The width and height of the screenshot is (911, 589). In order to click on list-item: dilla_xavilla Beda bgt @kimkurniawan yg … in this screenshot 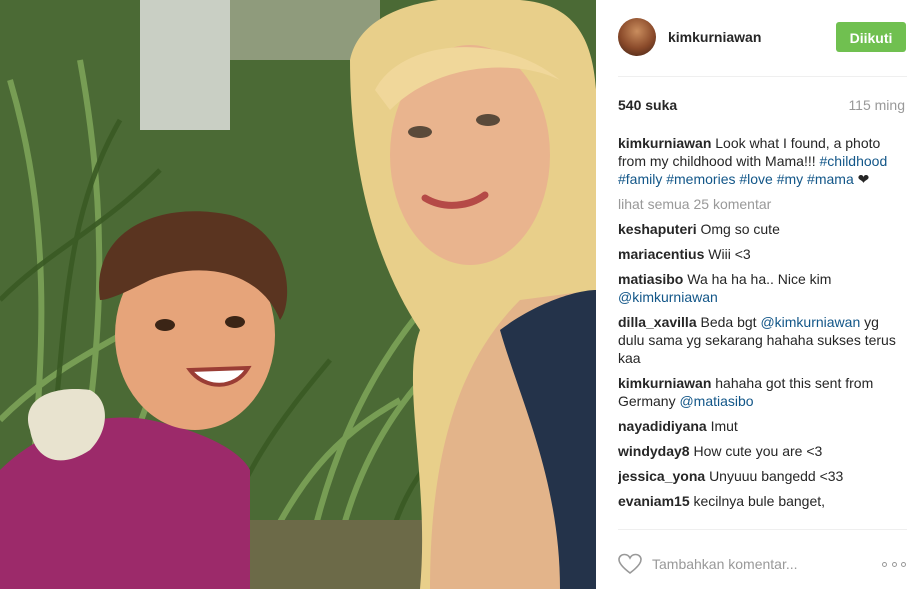, I will do `click(758, 340)`.